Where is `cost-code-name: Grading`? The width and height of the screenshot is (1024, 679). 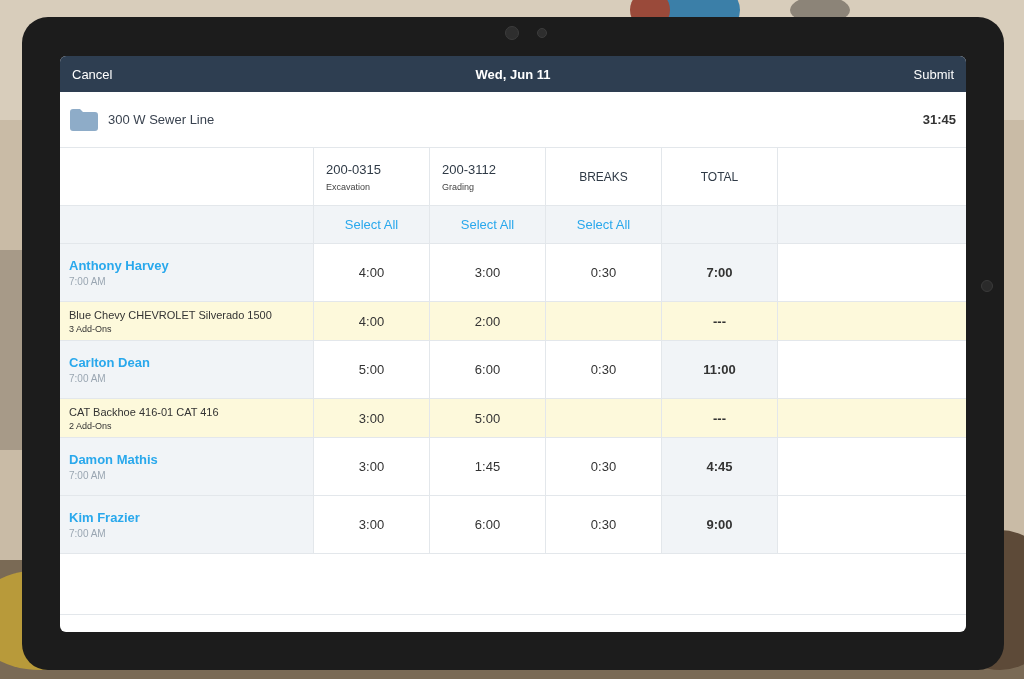
cost-code-name: Grading is located at coordinates (459, 186).